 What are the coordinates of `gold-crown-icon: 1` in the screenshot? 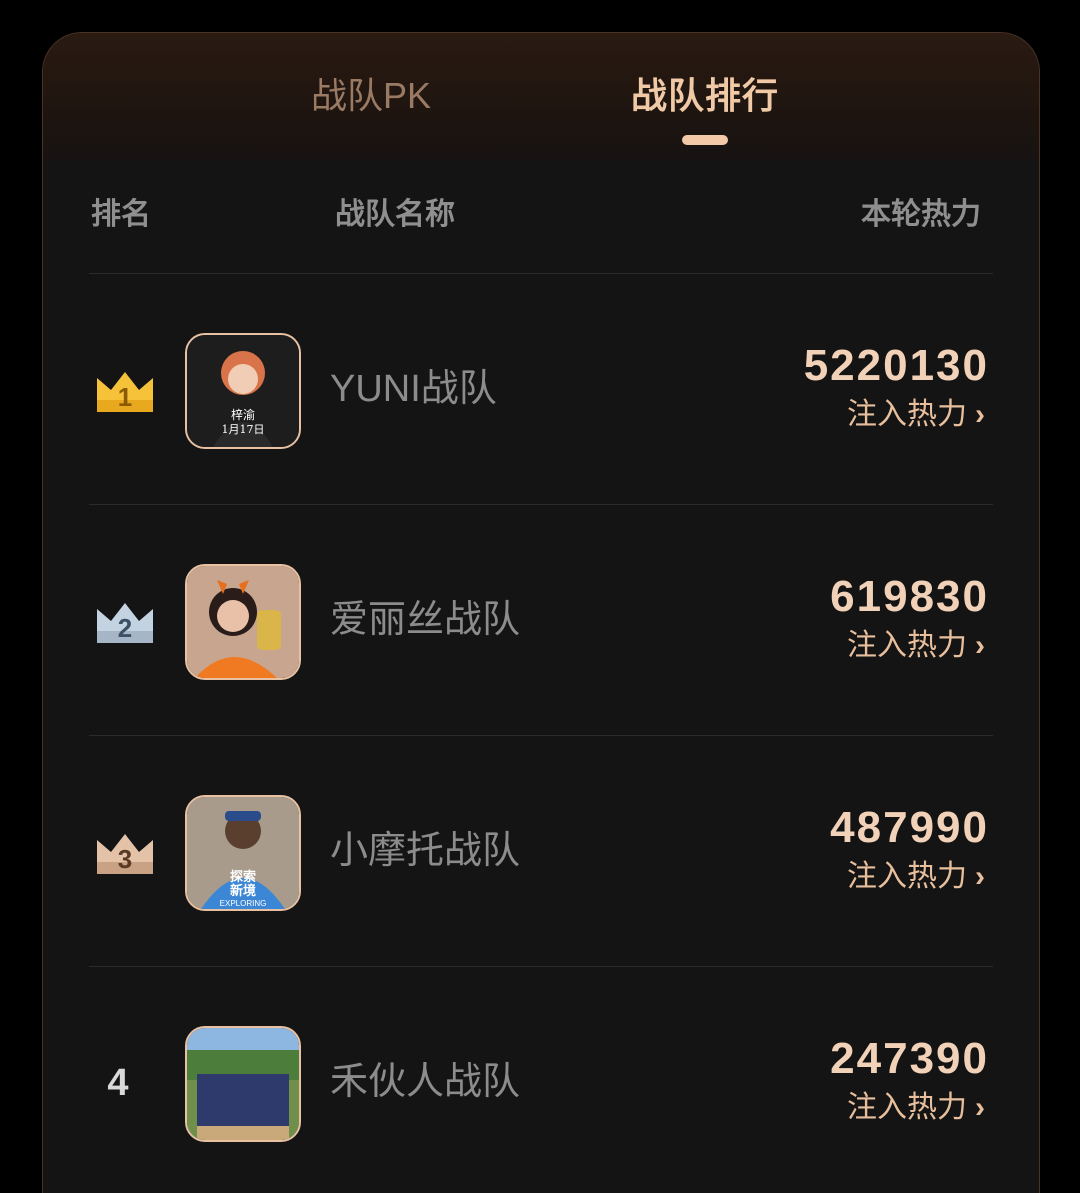 It's located at (125, 392).